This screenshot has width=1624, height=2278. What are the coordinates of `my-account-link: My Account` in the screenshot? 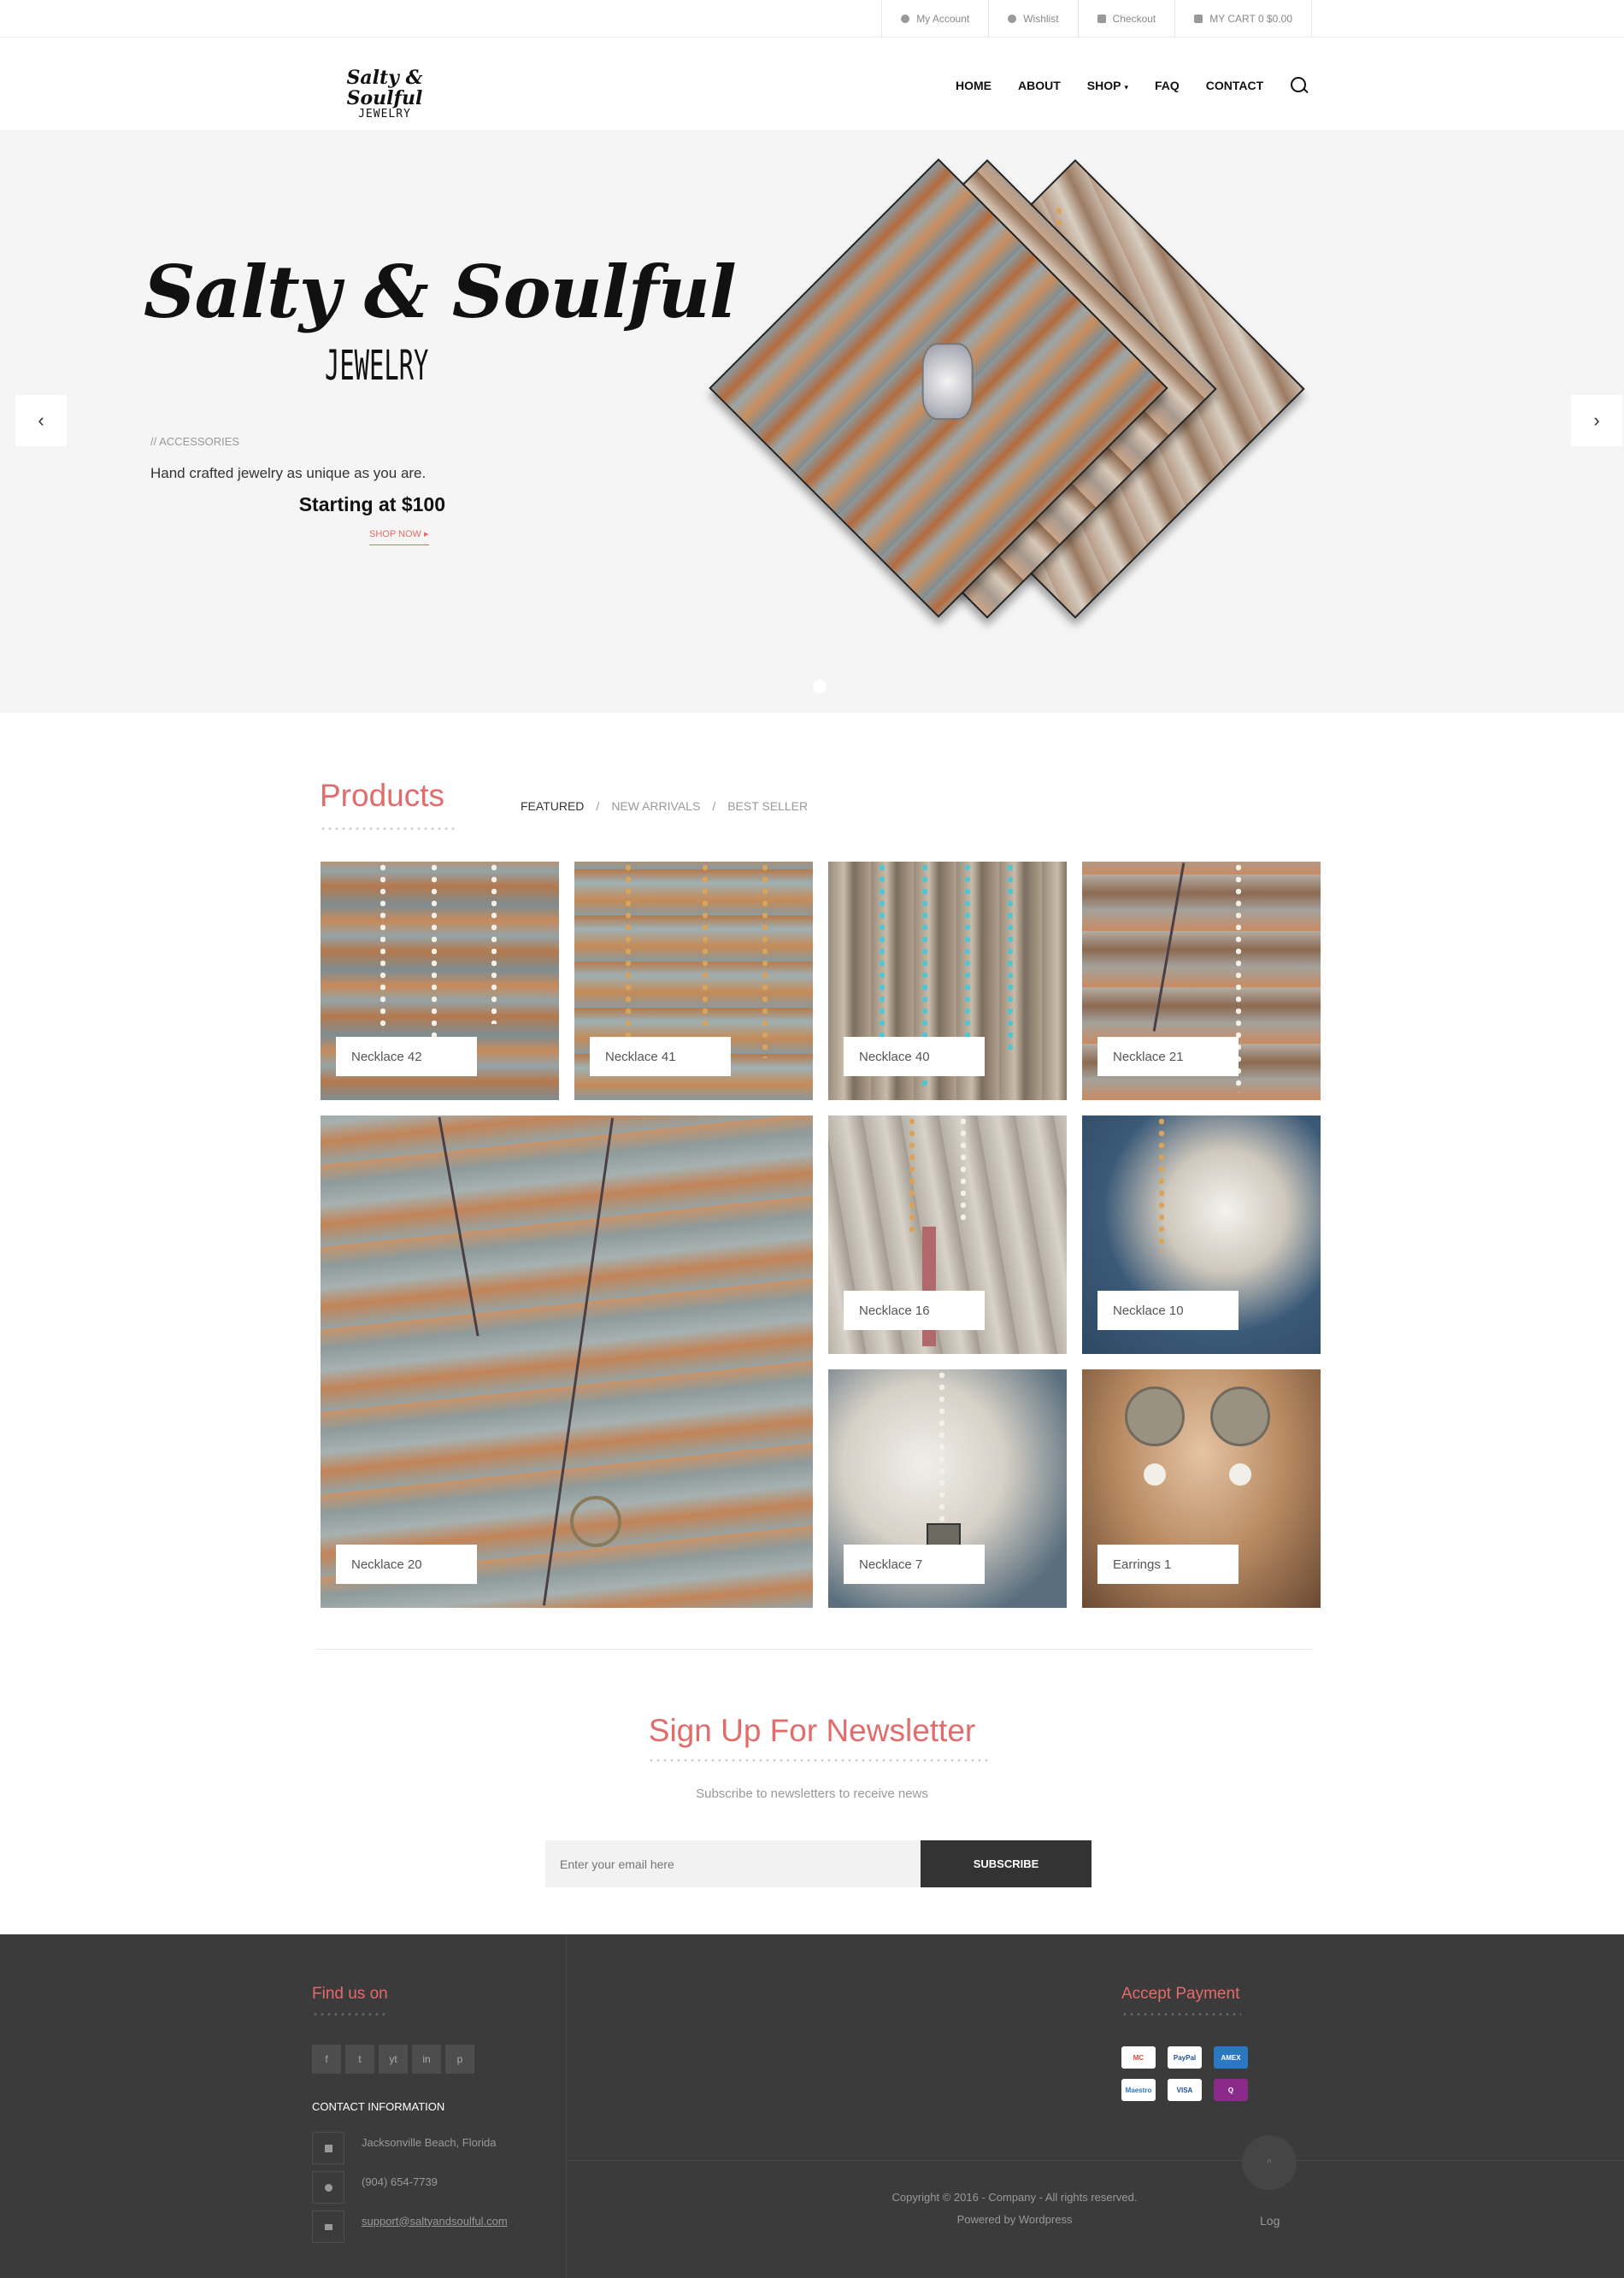 It's located at (934, 19).